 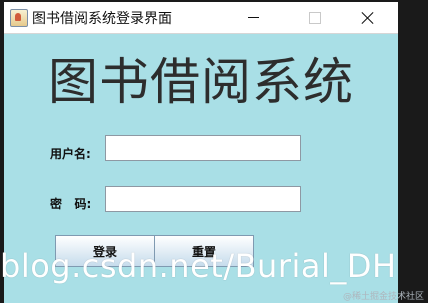 I want to click on maximize-icon, so click(x=315, y=17).